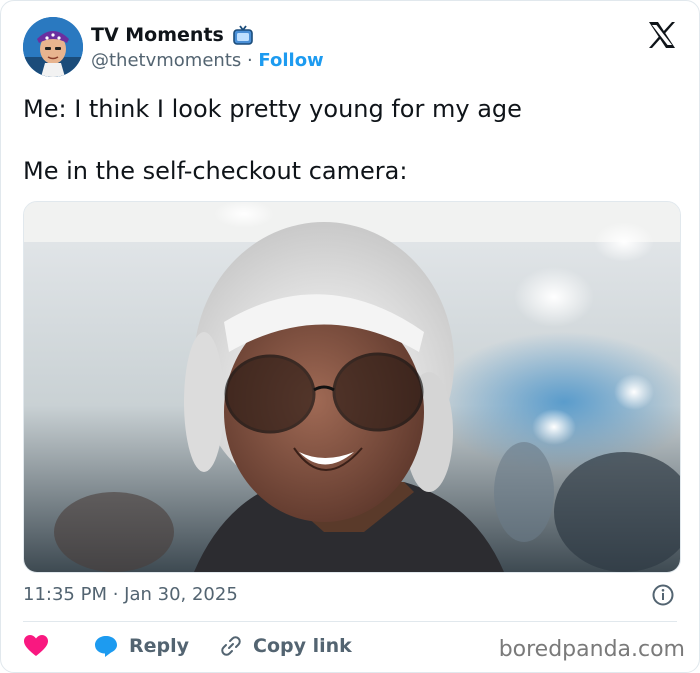 Image resolution: width=700 pixels, height=673 pixels. Describe the element at coordinates (662, 35) in the screenshot. I see `x-logo-icon` at that location.